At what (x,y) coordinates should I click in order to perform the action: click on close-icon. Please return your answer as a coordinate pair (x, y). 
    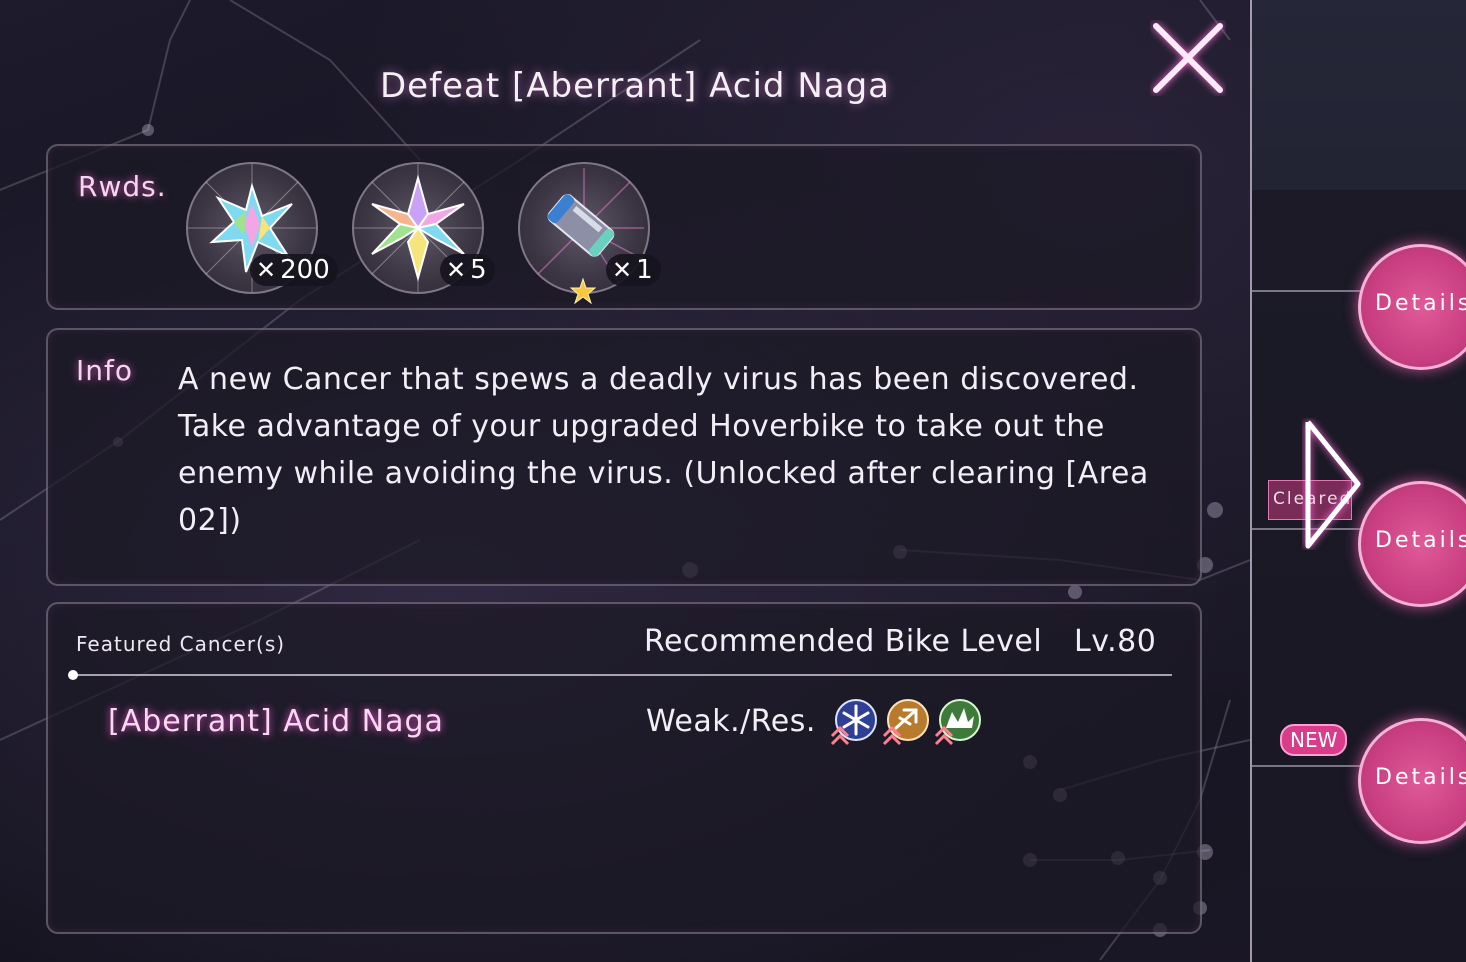
    Looking at the image, I should click on (1188, 58).